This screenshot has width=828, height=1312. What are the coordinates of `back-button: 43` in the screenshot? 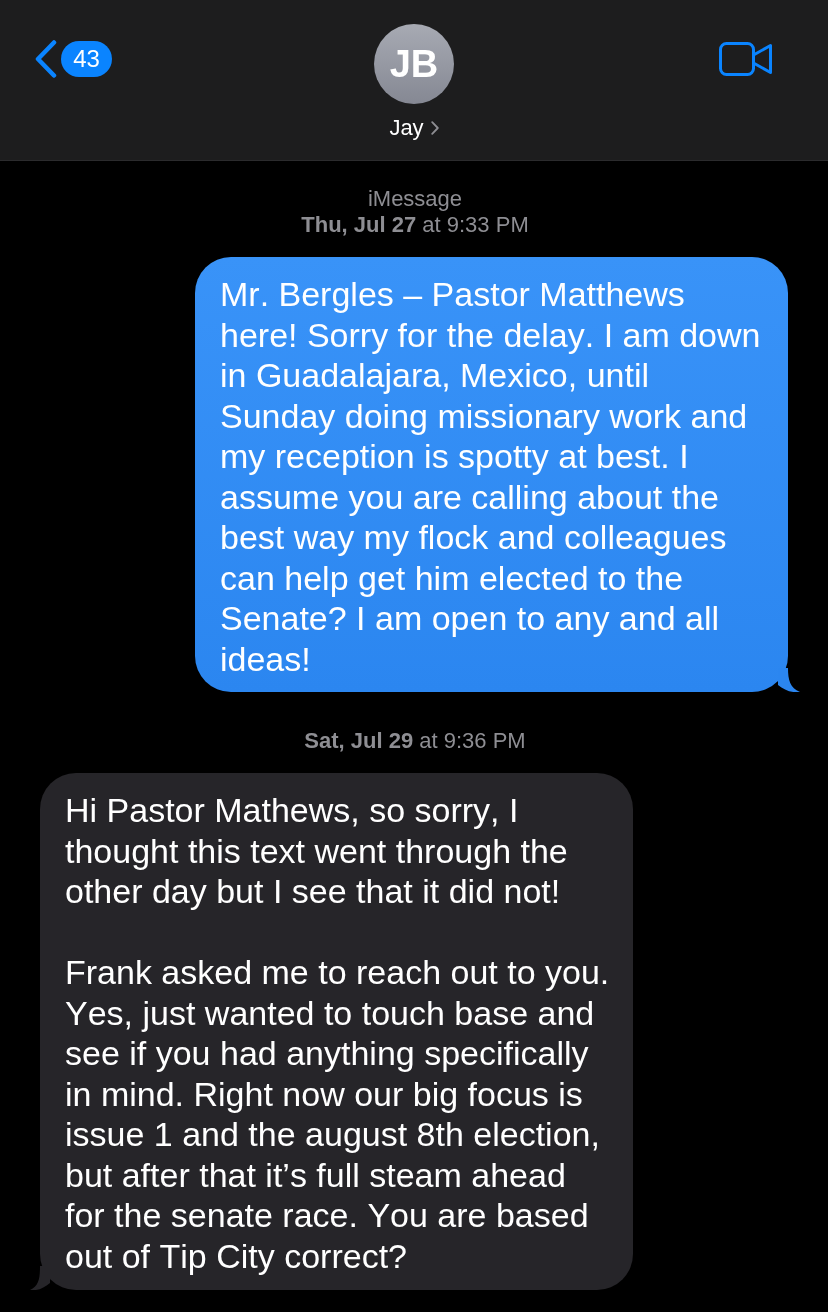 It's located at (73, 59).